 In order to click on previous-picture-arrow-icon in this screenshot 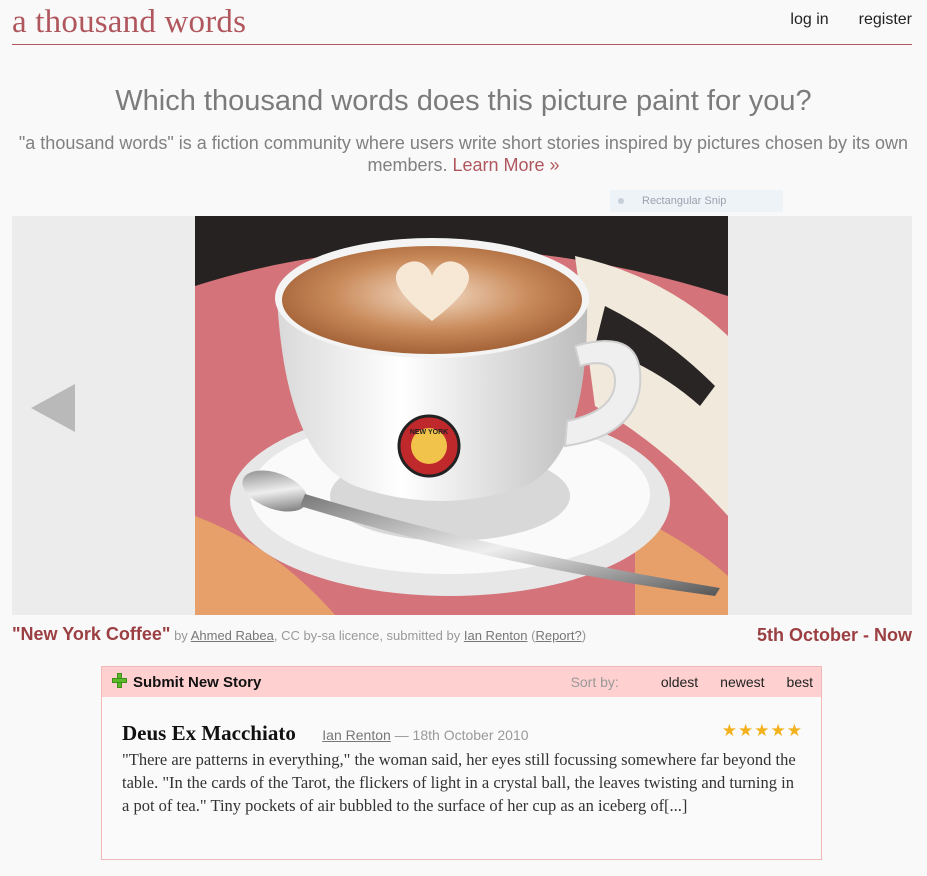, I will do `click(53, 408)`.